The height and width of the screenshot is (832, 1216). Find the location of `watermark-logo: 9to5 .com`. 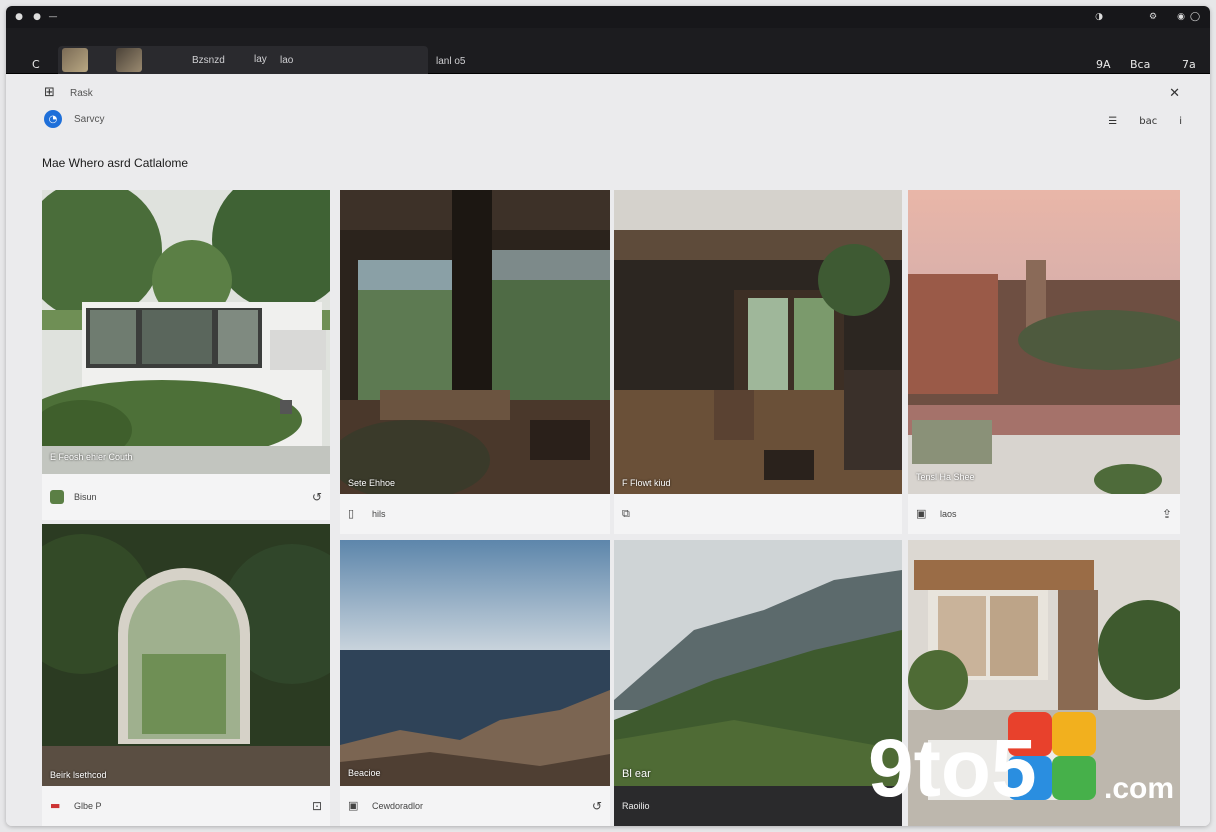

watermark-logo: 9to5 .com is located at coordinates (1033, 762).